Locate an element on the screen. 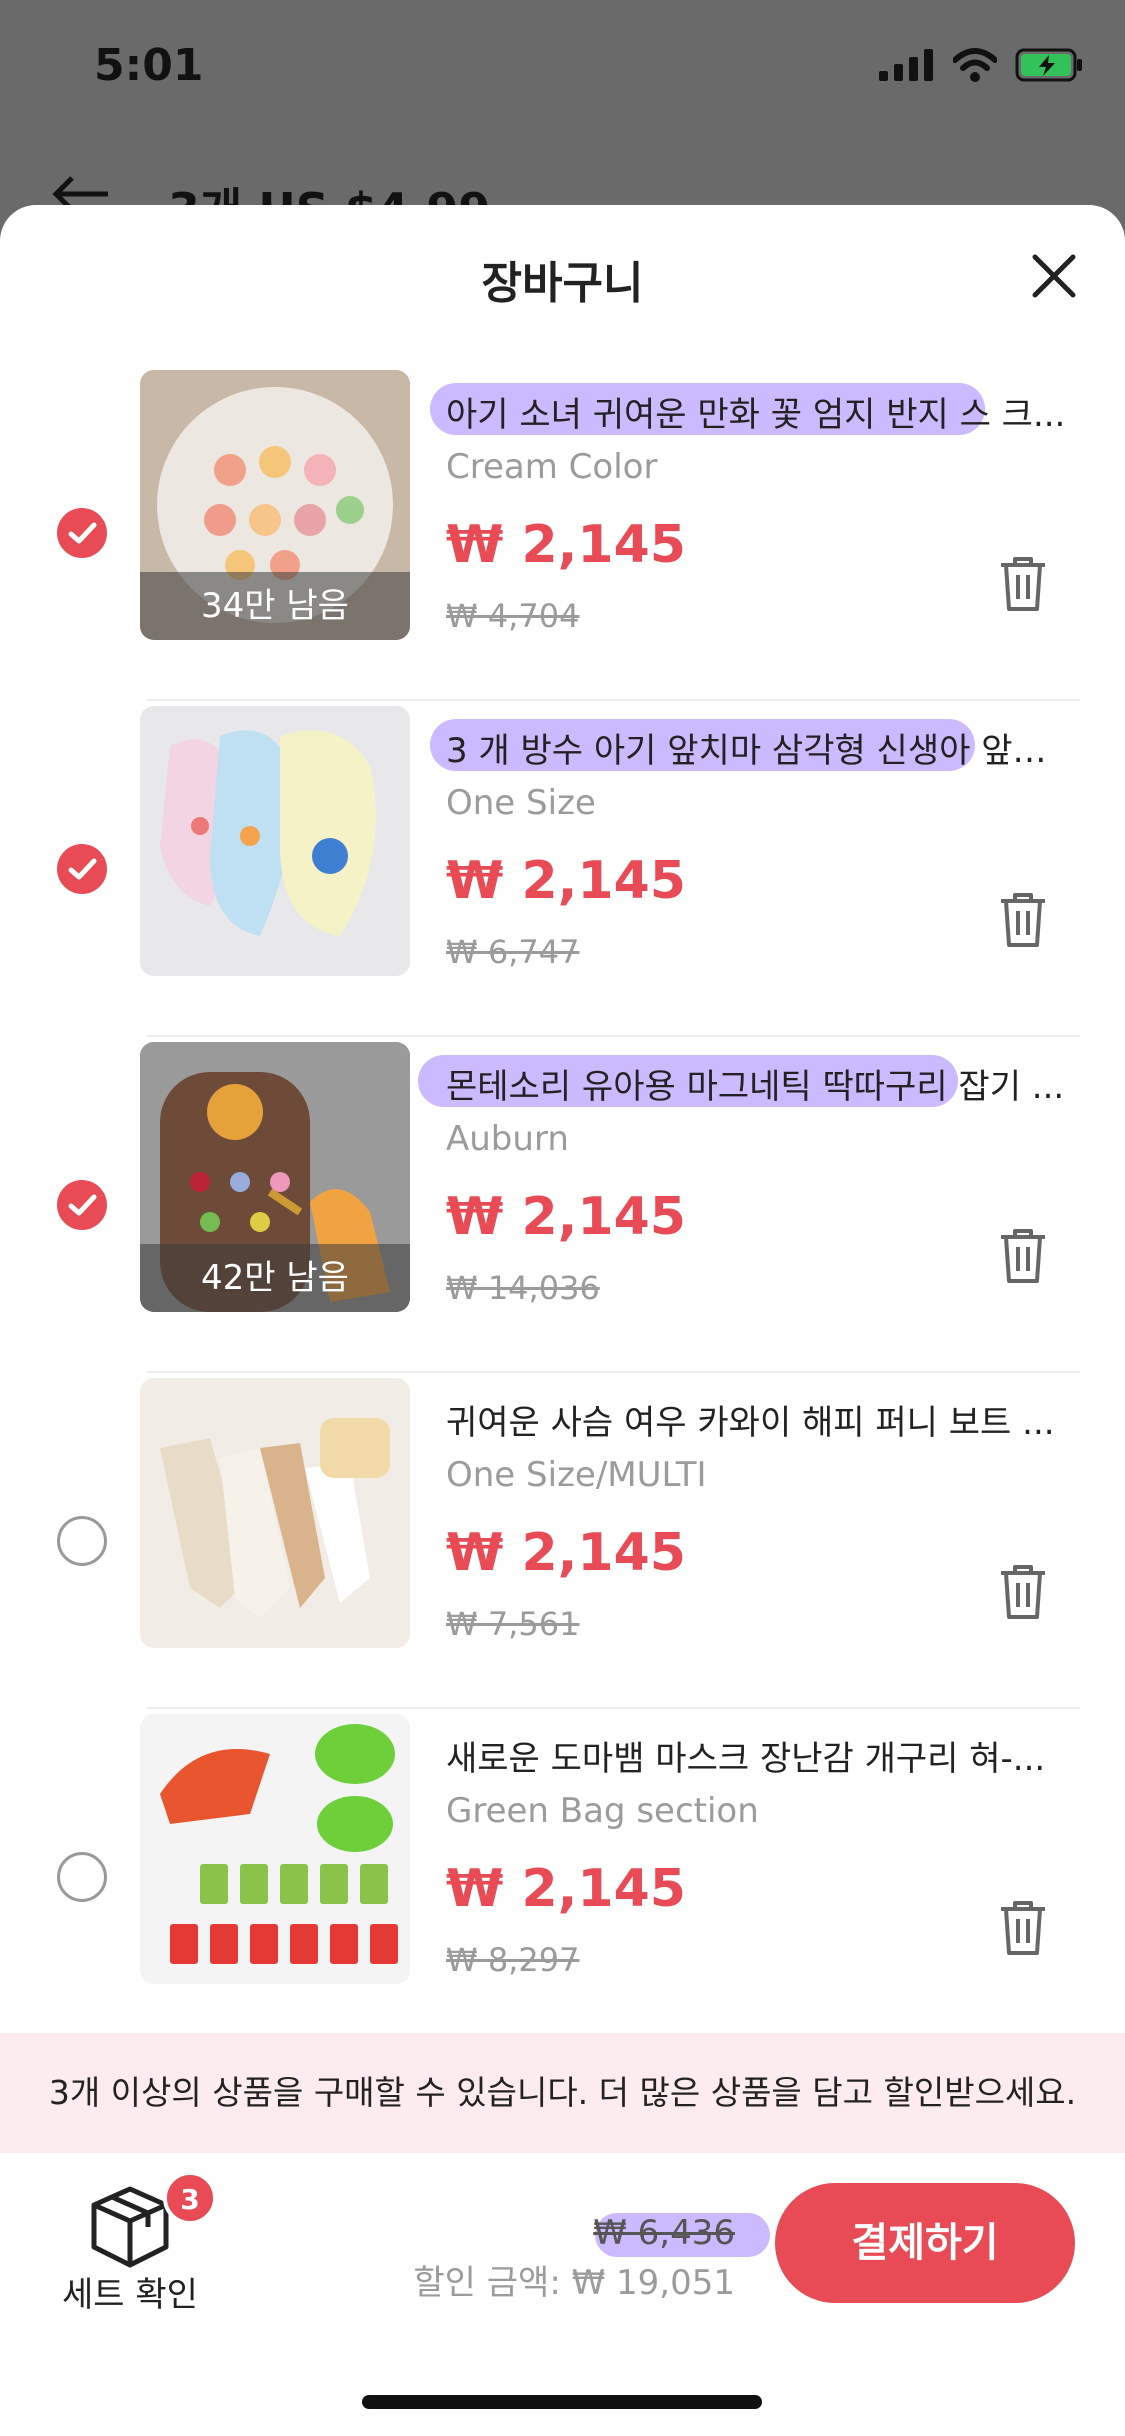 This screenshot has width=1125, height=2436. home-indicator is located at coordinates (562, 2402).